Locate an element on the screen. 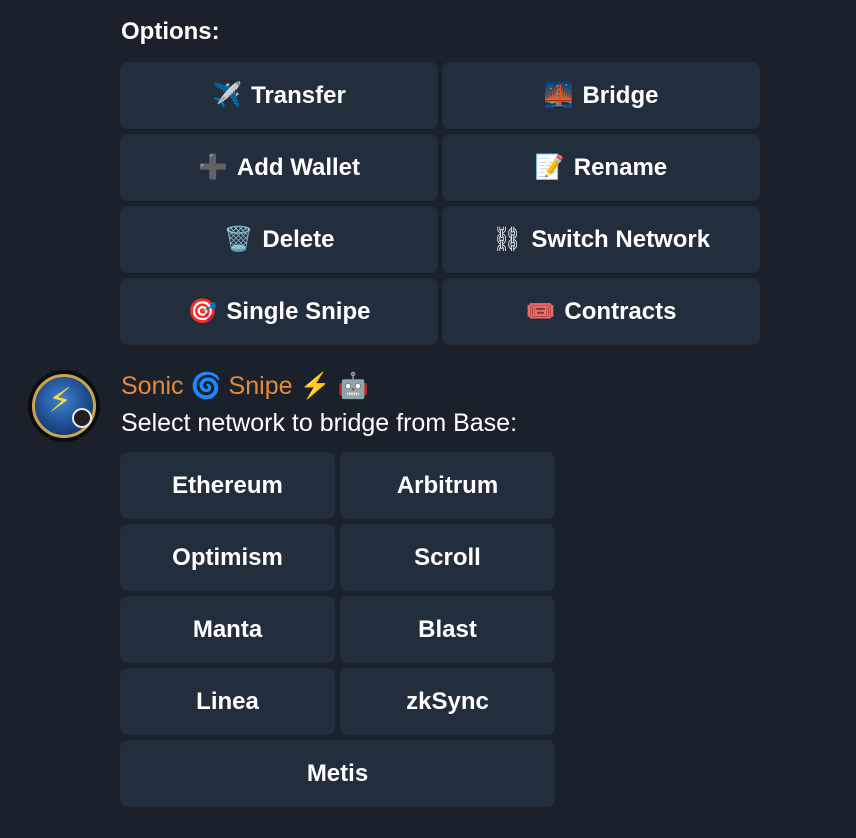 This screenshot has width=856, height=838. network-button-metis: Metis is located at coordinates (337, 773).